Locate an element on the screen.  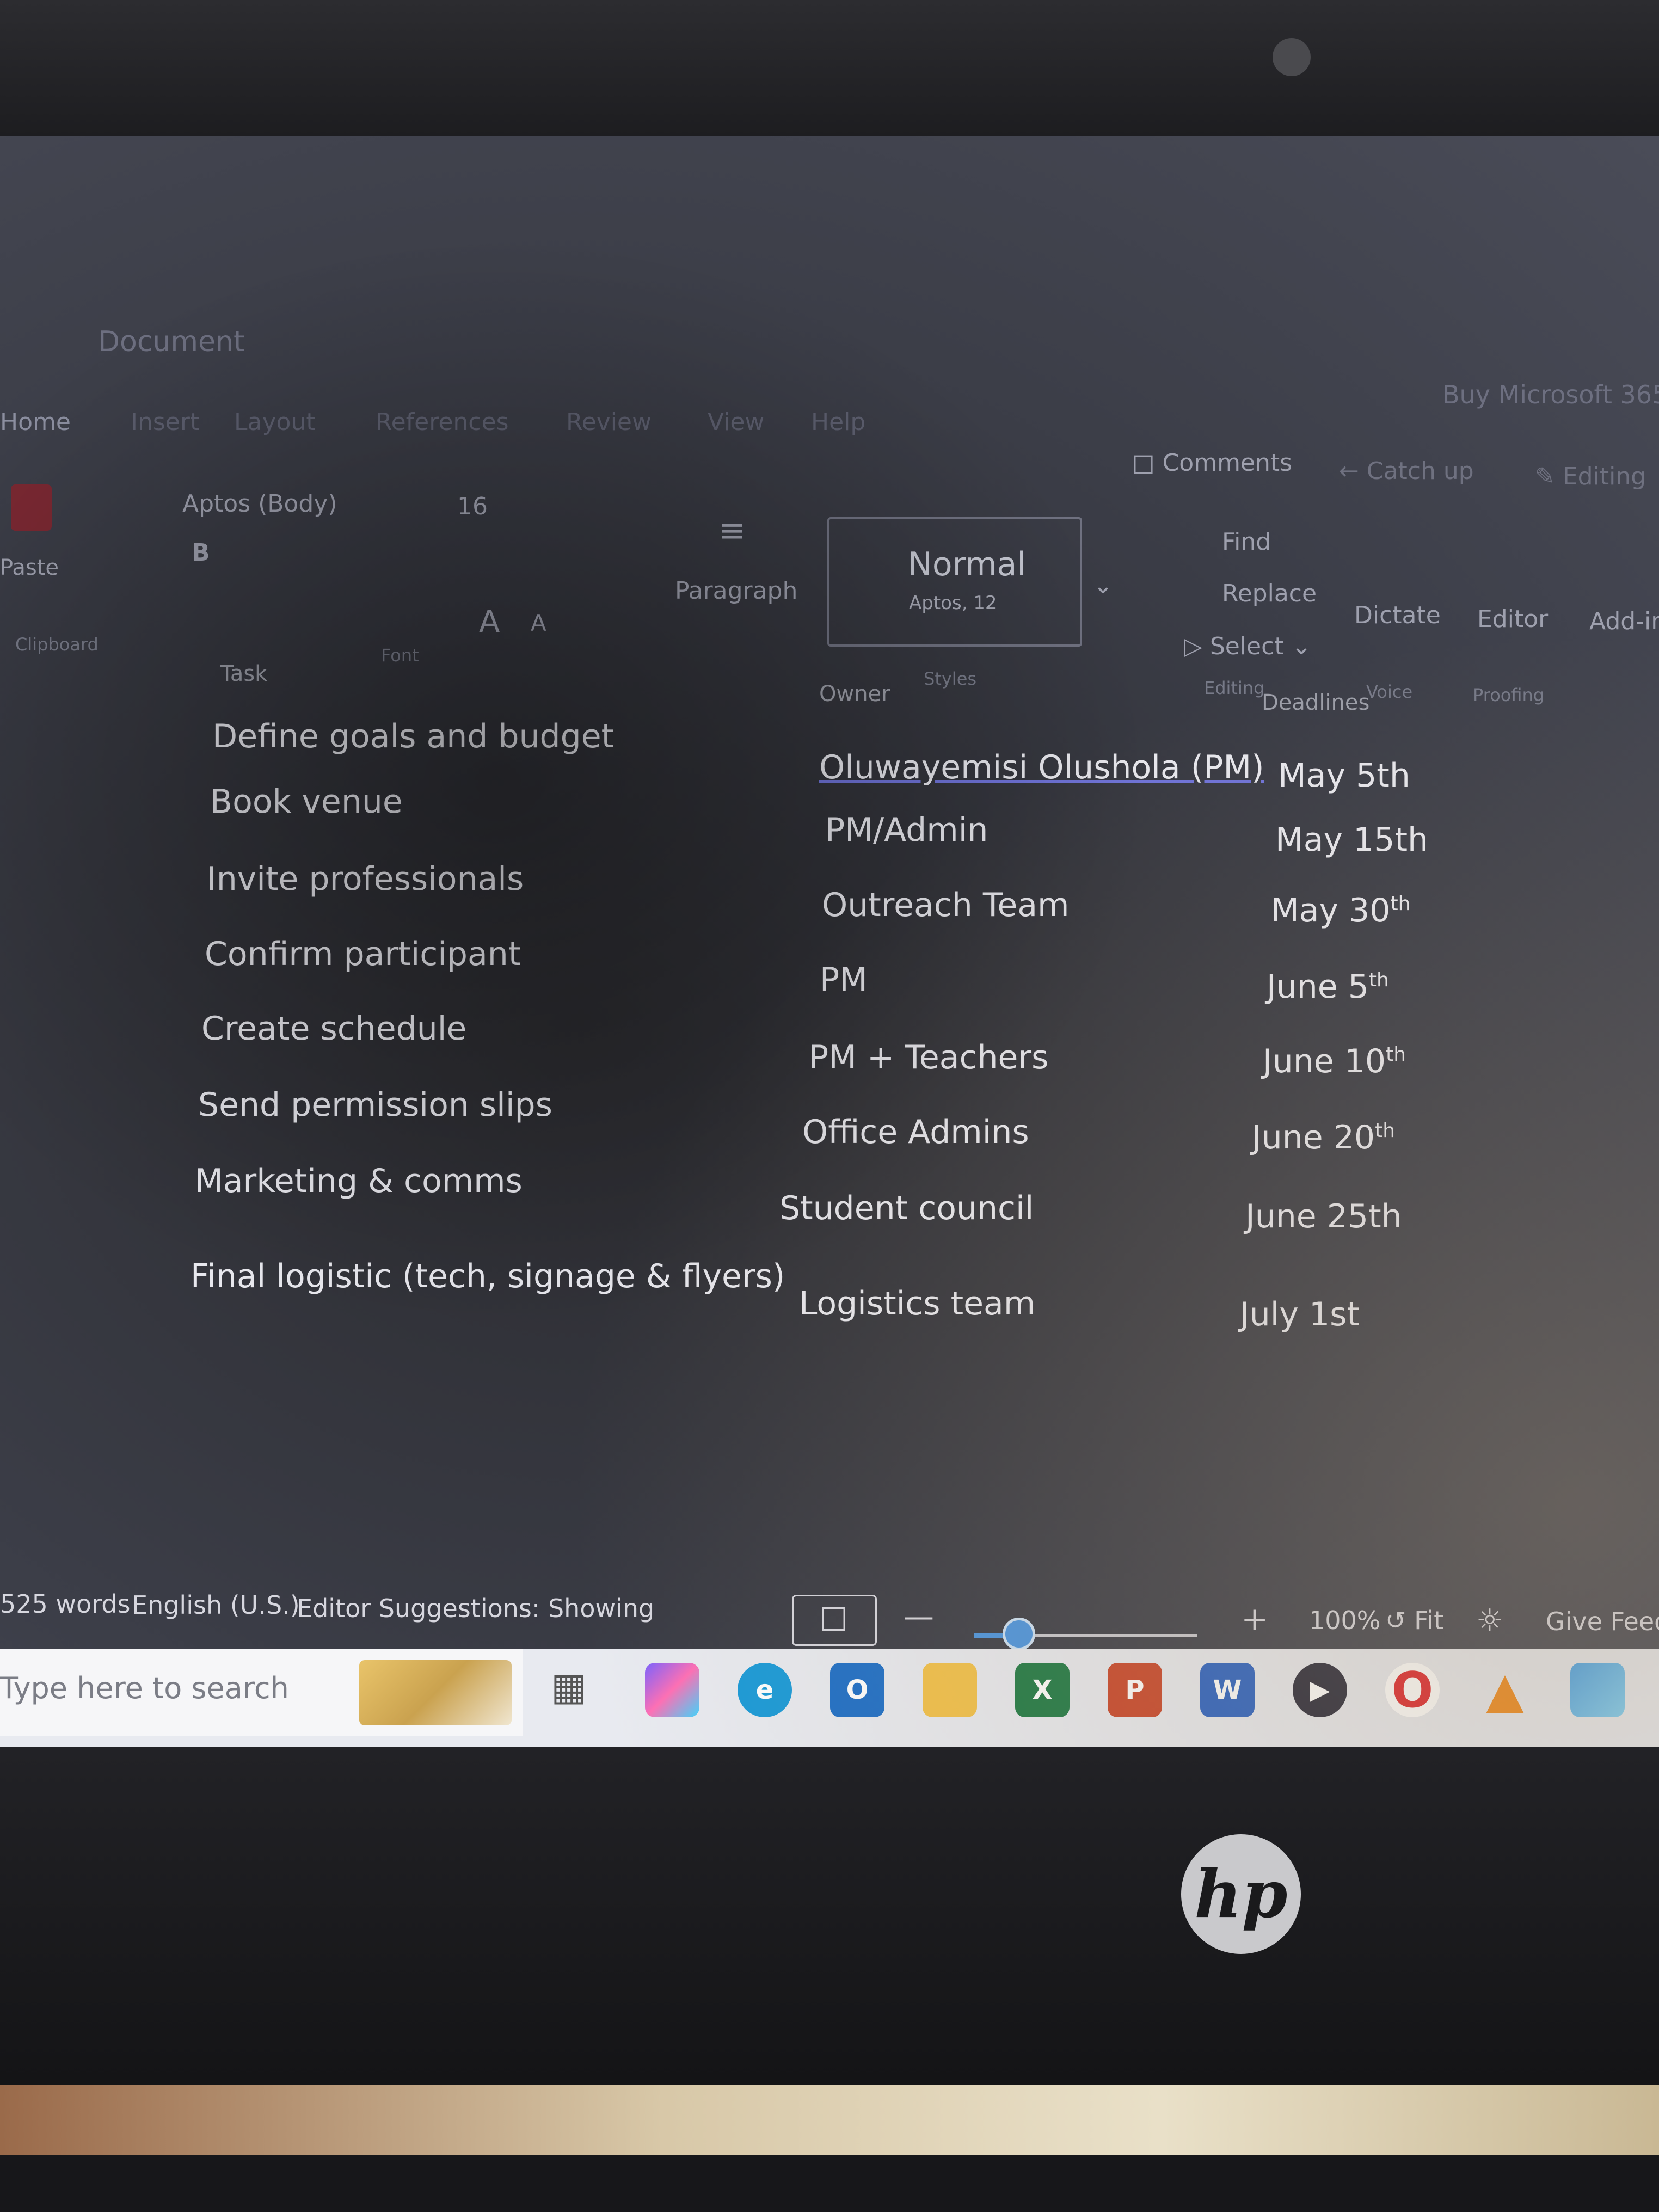
font-size-box: 16 is located at coordinates (473, 506).